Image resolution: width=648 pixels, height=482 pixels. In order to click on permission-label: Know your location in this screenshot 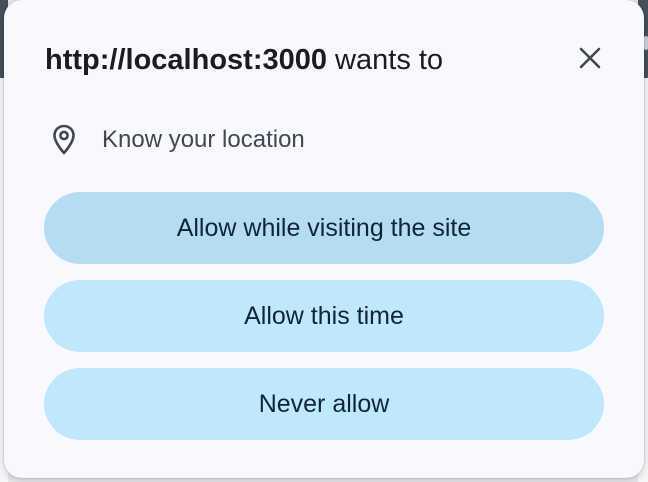, I will do `click(203, 139)`.